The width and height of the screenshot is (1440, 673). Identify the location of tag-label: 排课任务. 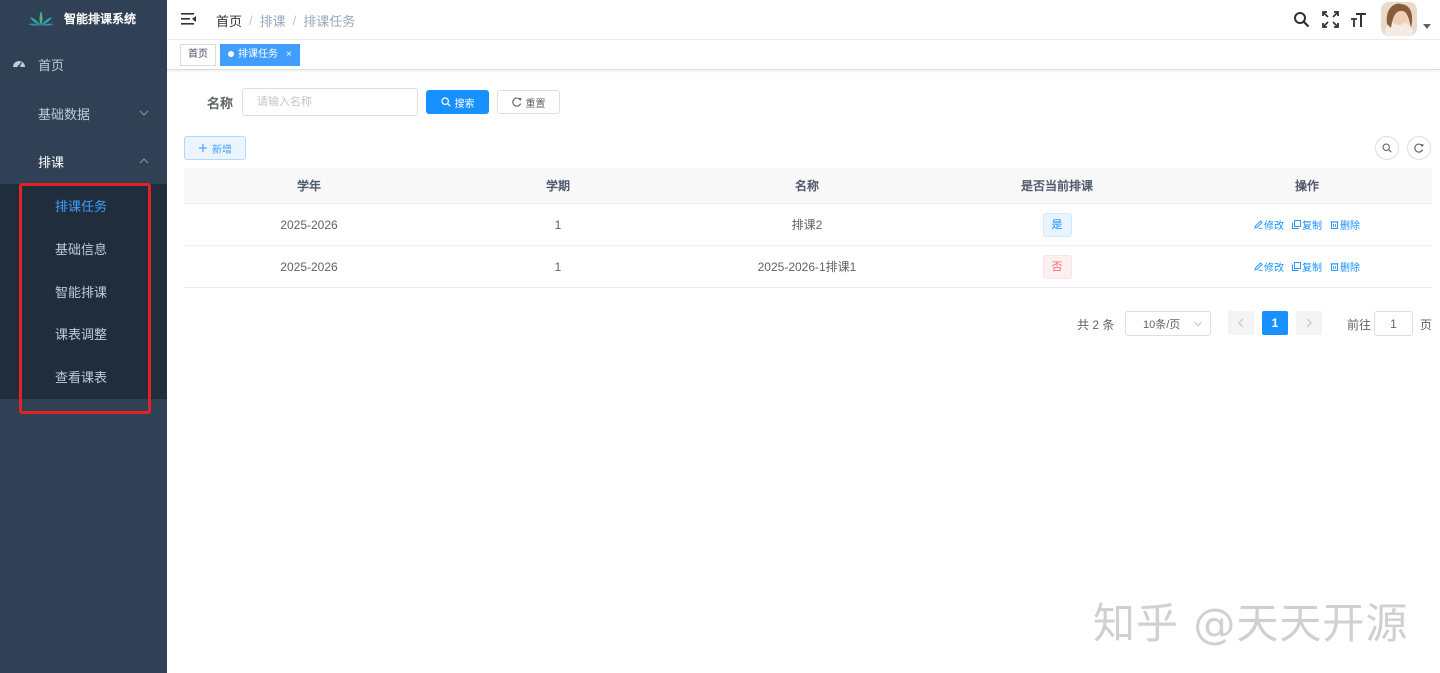
(258, 54).